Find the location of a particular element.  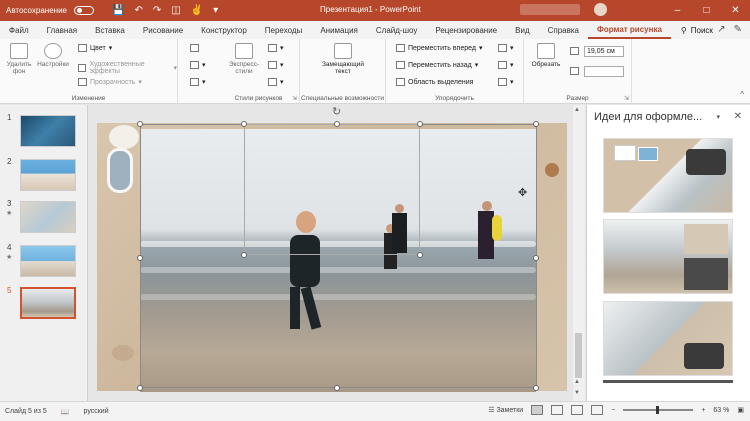

normal-view-button is located at coordinates (537, 410).